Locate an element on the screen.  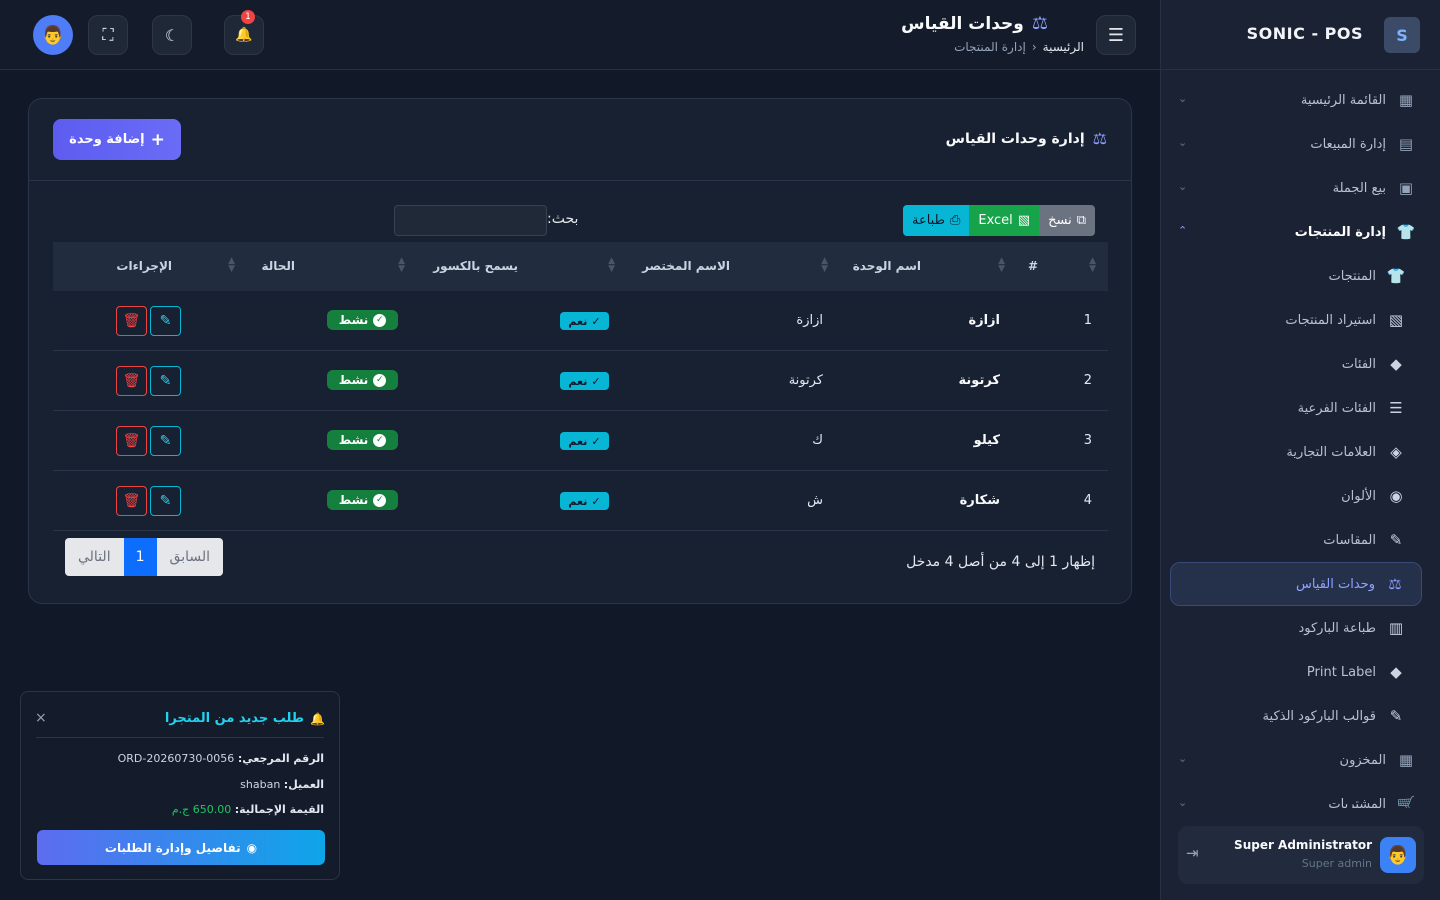
logout-button: ⇥ is located at coordinates (1192, 853).